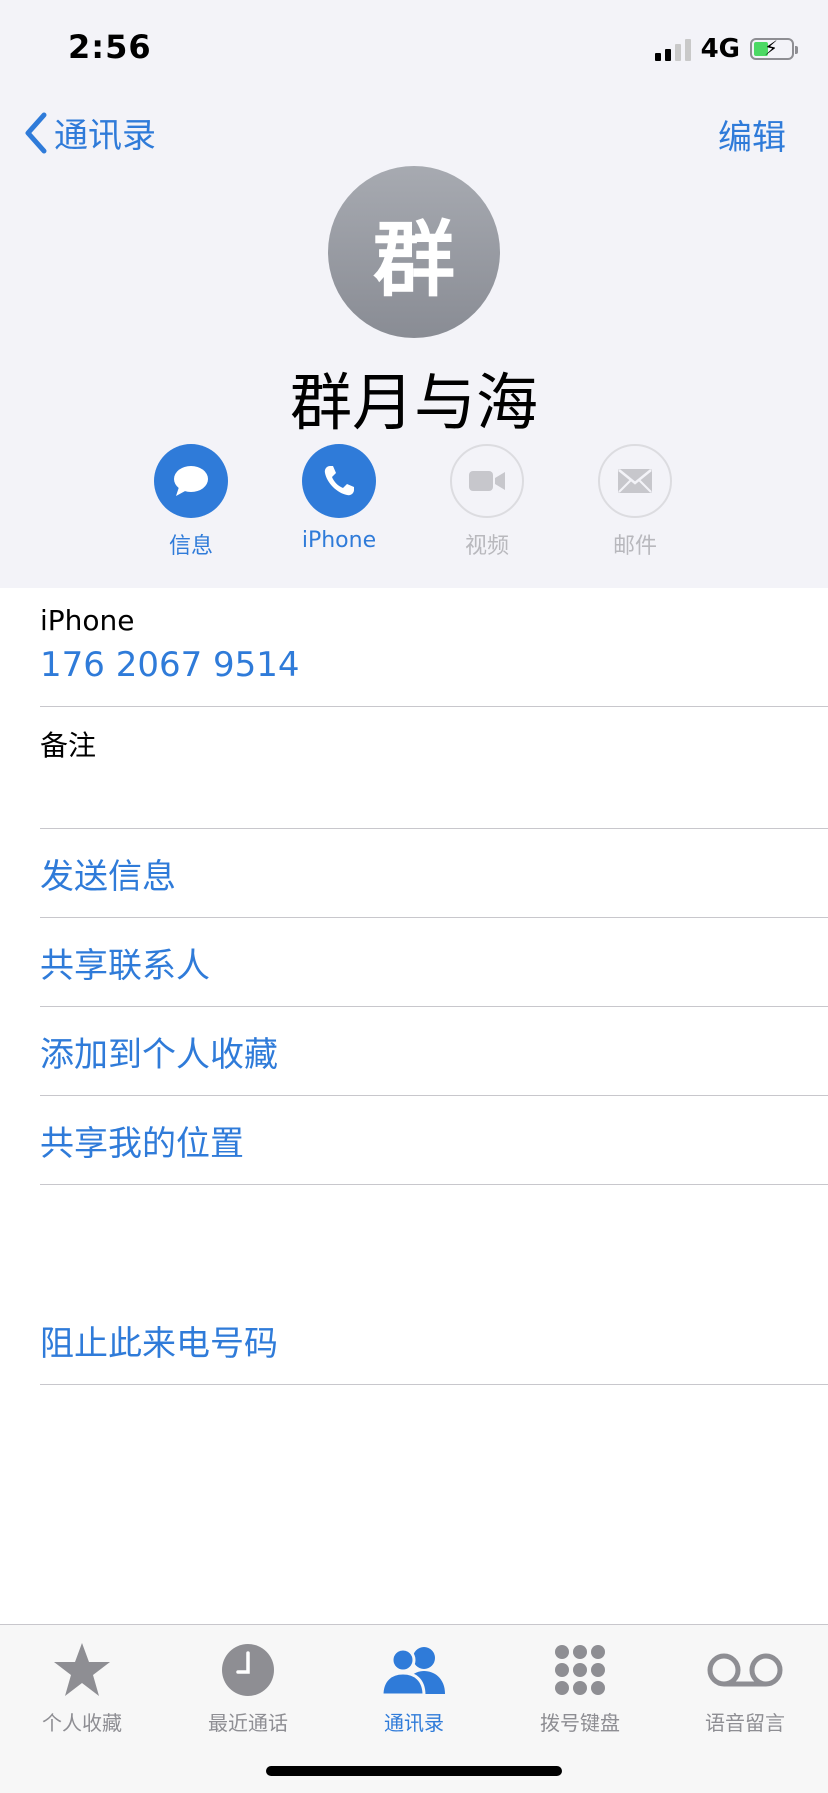 Image resolution: width=828 pixels, height=1793 pixels. I want to click on add-to-favorites-label: 添加到个人收藏, so click(159, 1054).